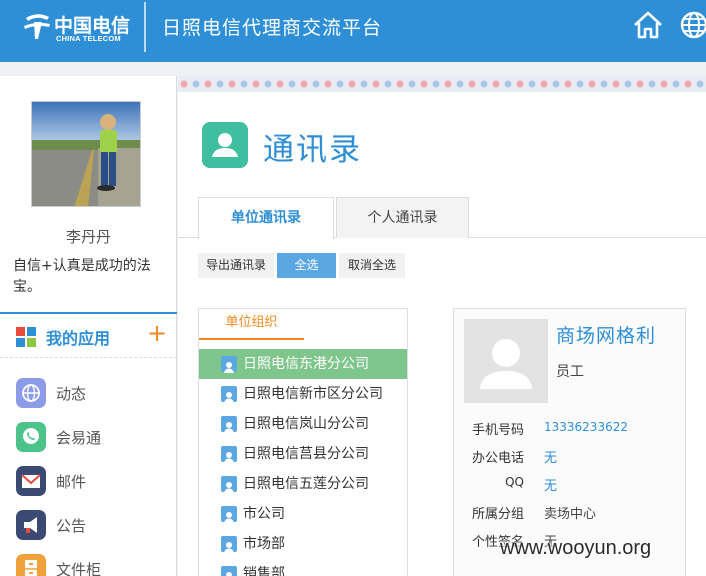  What do you see at coordinates (79, 568) in the screenshot?
I see `app-label: 文件柜` at bounding box center [79, 568].